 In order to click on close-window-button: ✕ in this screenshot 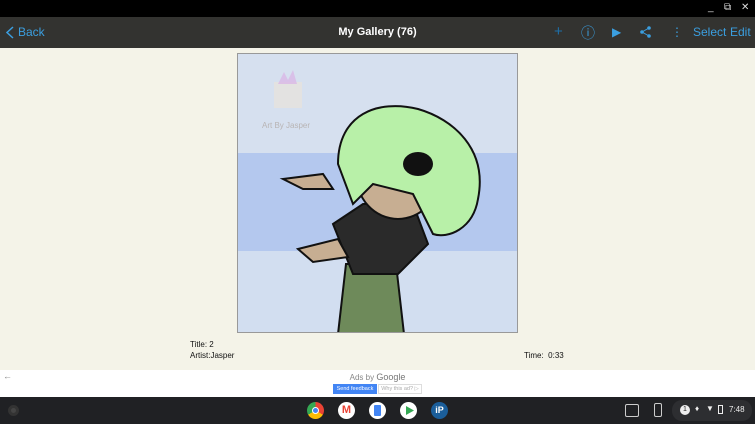, I will do `click(745, 7)`.